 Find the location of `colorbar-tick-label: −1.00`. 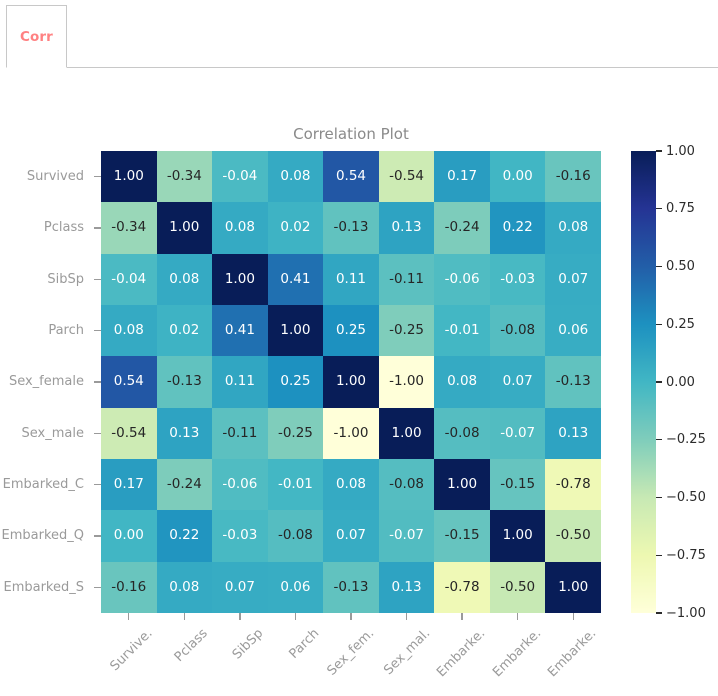

colorbar-tick-label: −1.00 is located at coordinates (686, 613).